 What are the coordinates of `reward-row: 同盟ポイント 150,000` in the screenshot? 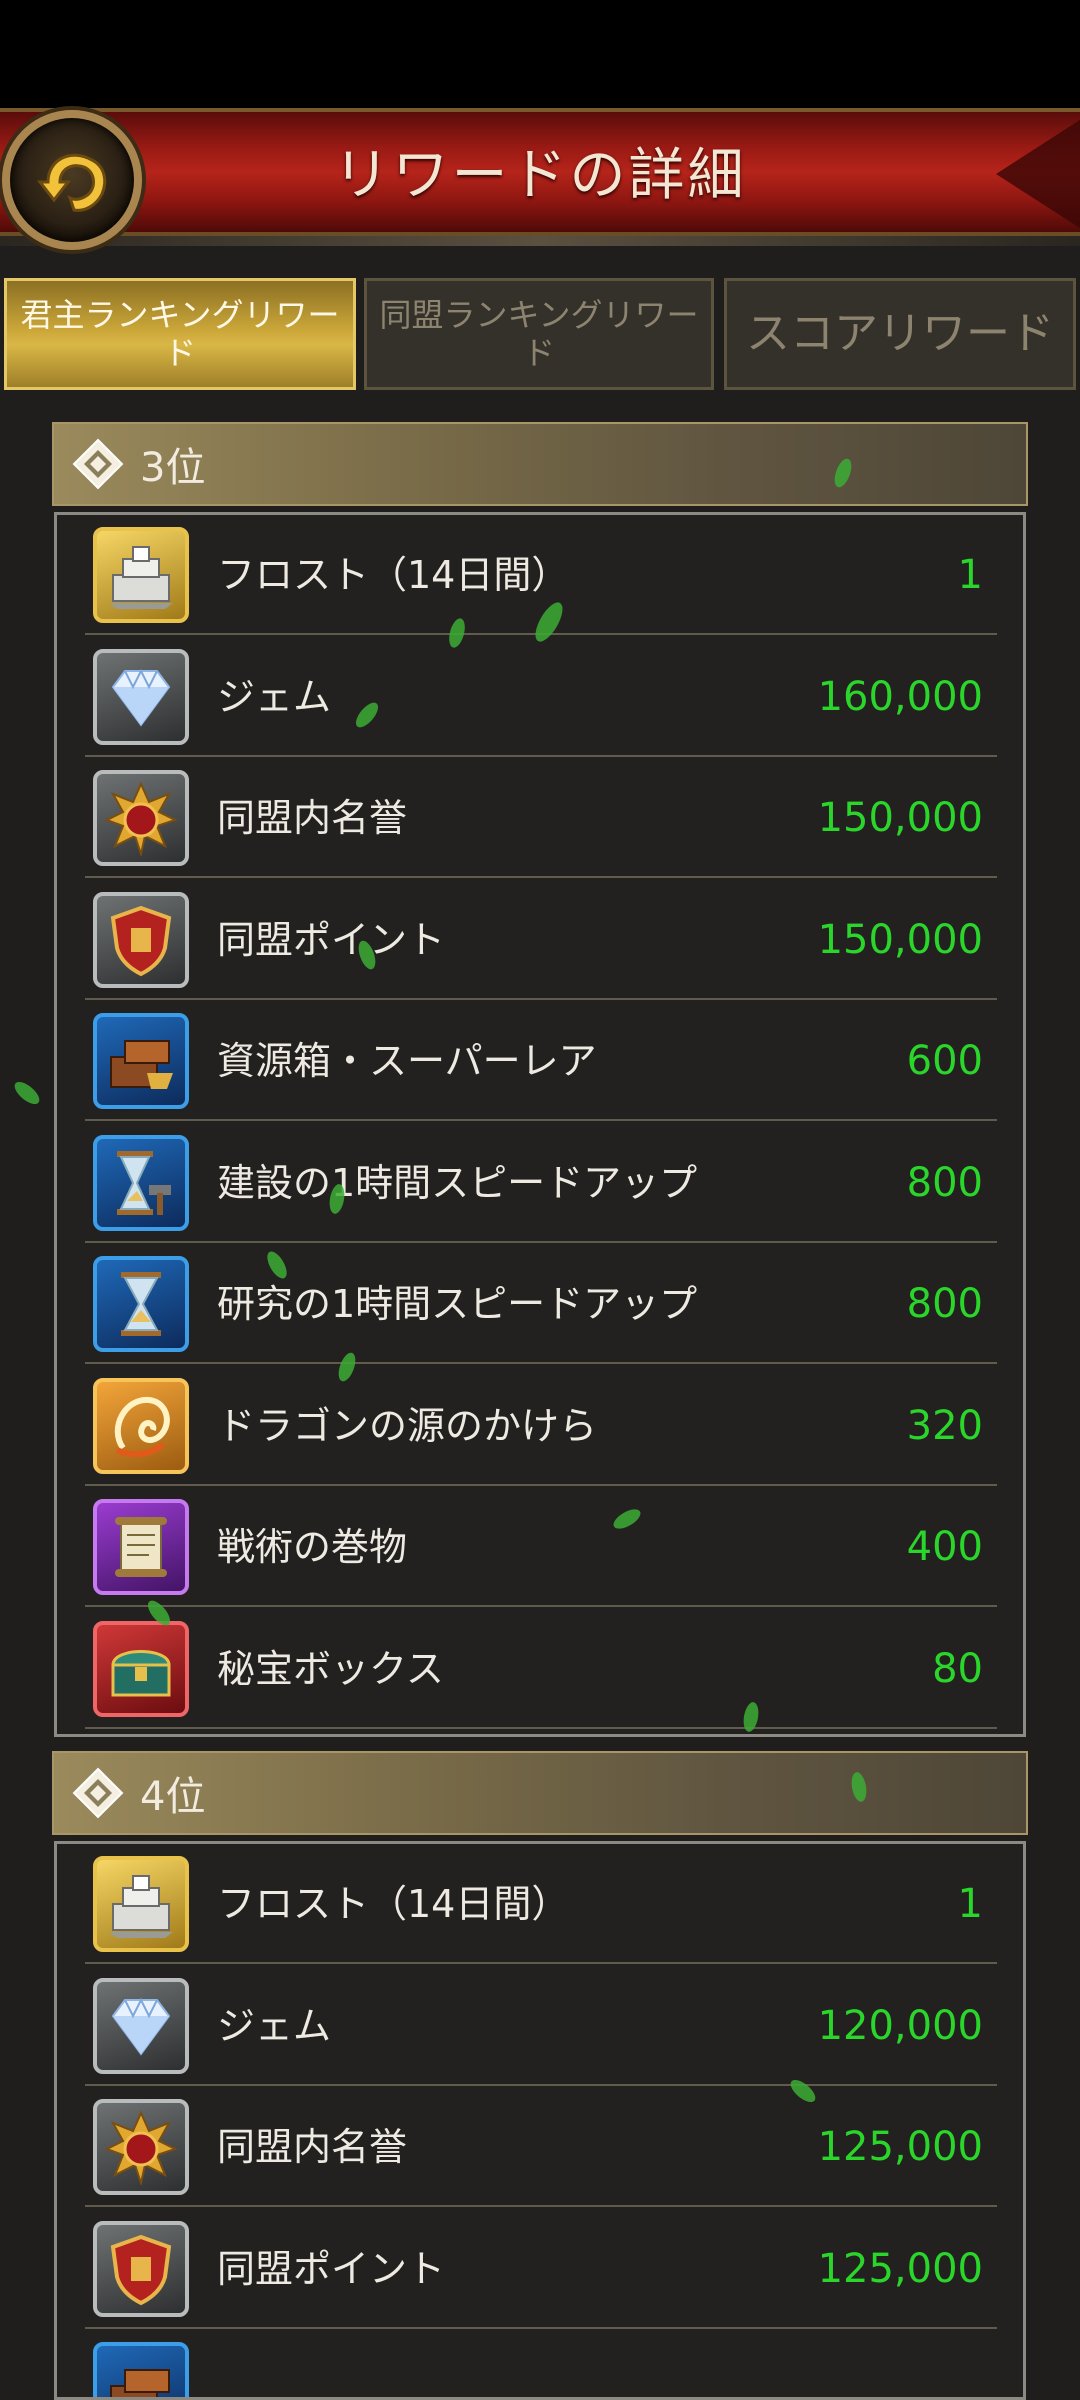 It's located at (541, 940).